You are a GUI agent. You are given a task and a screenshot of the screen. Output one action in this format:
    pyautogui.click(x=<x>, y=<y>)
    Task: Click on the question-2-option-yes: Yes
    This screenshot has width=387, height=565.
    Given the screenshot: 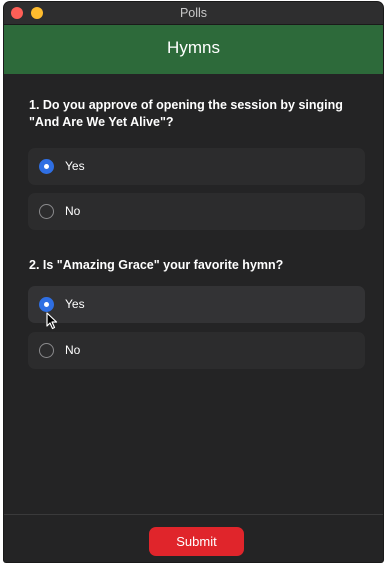 What is the action you would take?
    pyautogui.click(x=196, y=304)
    